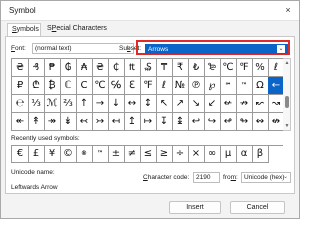 This screenshot has height=240, width=320. Describe the element at coordinates (36, 86) in the screenshot. I see `symbol-cell: ₾` at that location.